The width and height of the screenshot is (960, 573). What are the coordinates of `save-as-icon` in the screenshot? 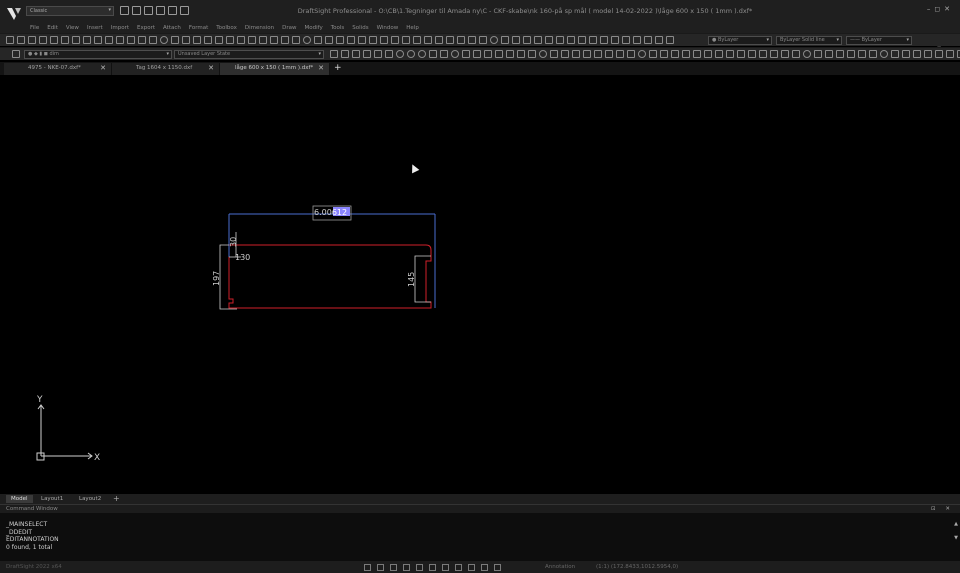 It's located at (43, 40).